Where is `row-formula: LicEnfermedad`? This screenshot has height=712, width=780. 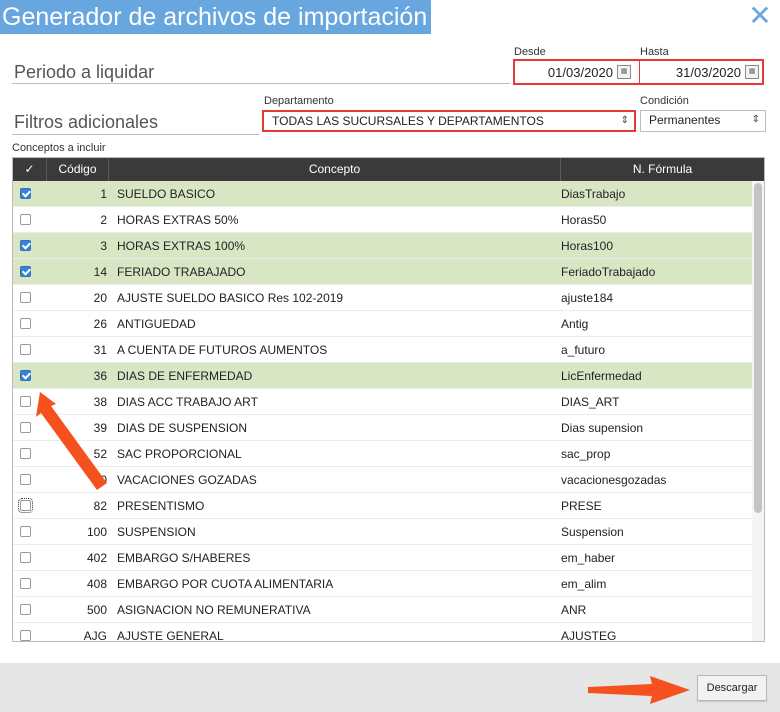
row-formula: LicEnfermedad is located at coordinates (601, 376).